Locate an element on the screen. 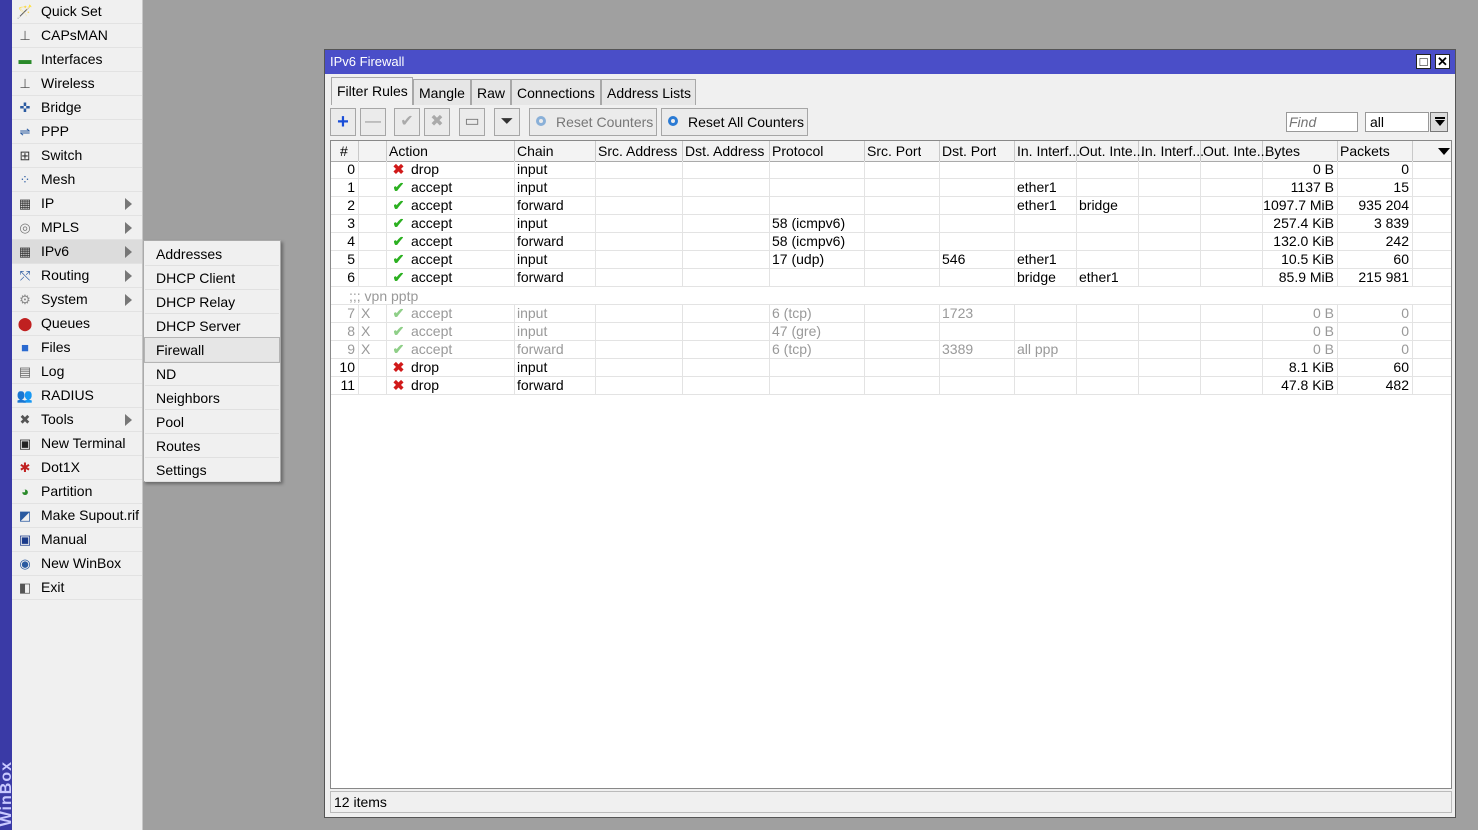 The image size is (1478, 830). cell-src_port is located at coordinates (902, 170).